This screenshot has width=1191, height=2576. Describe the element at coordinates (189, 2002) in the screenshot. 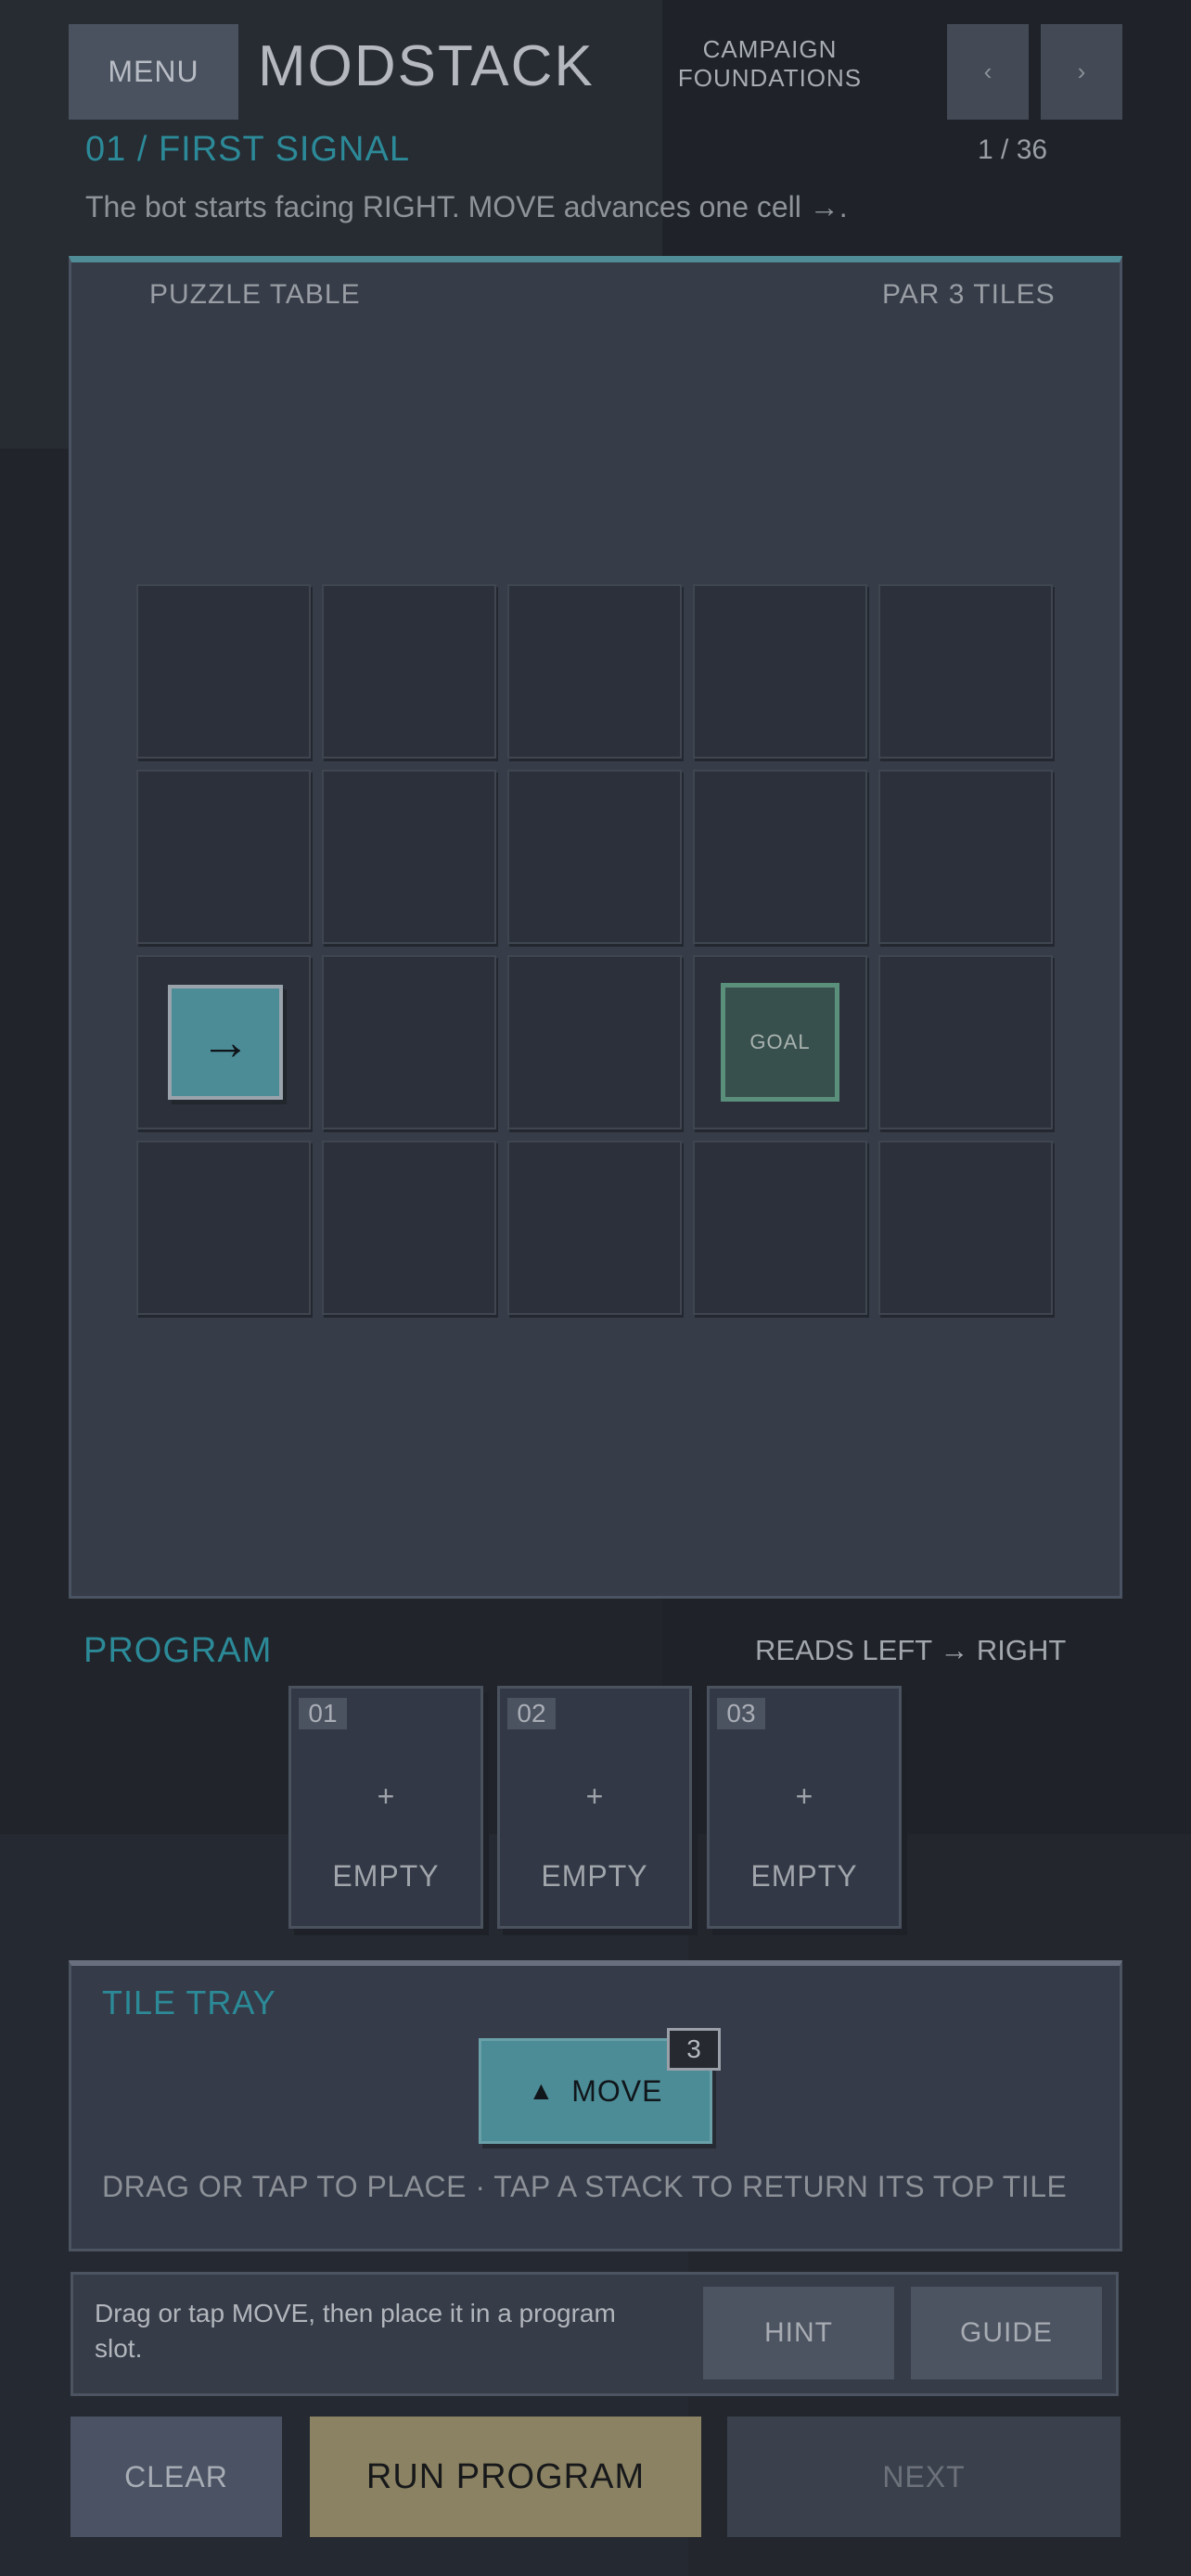

I see `tile-tray-title: TILE TRAY` at that location.